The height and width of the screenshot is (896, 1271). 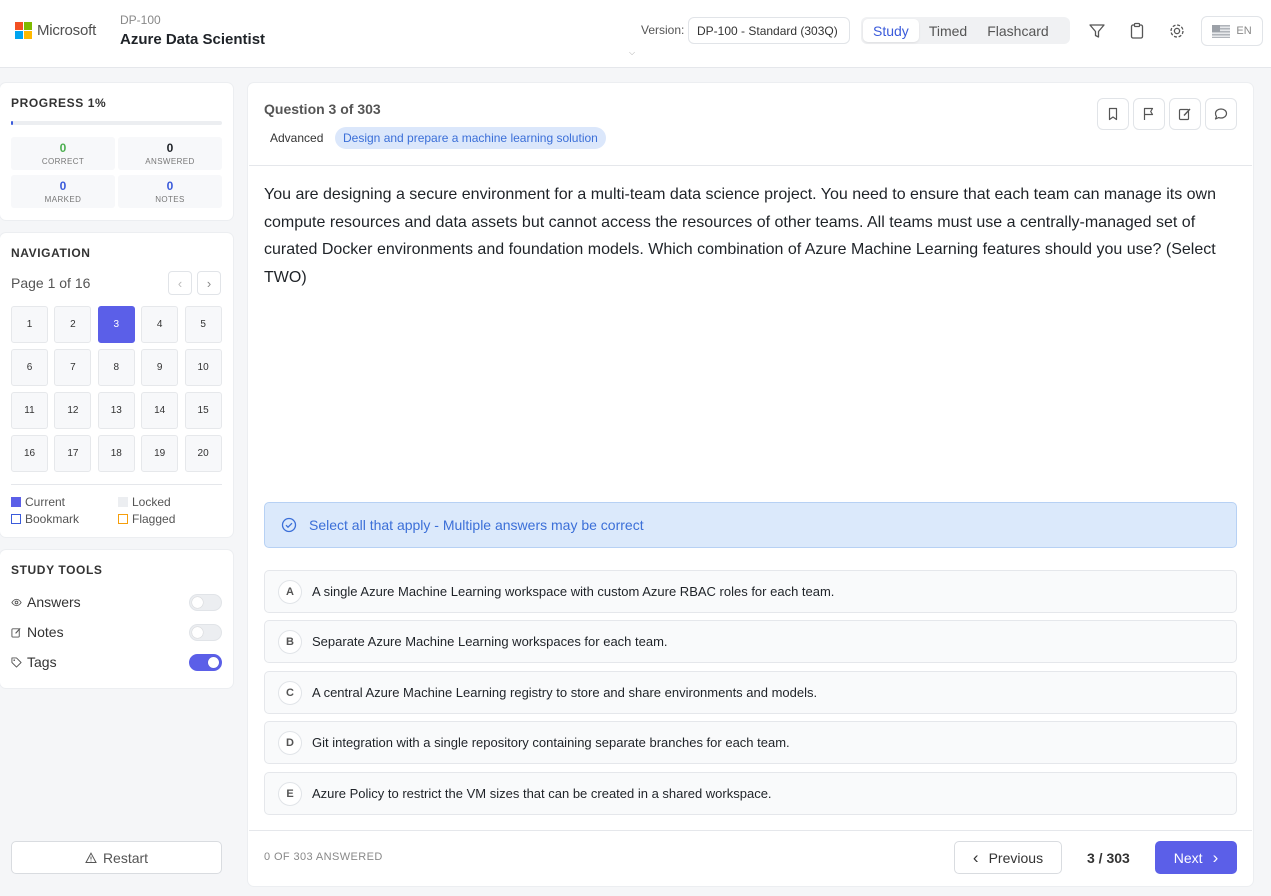 I want to click on comment-icon, so click(x=1221, y=114).